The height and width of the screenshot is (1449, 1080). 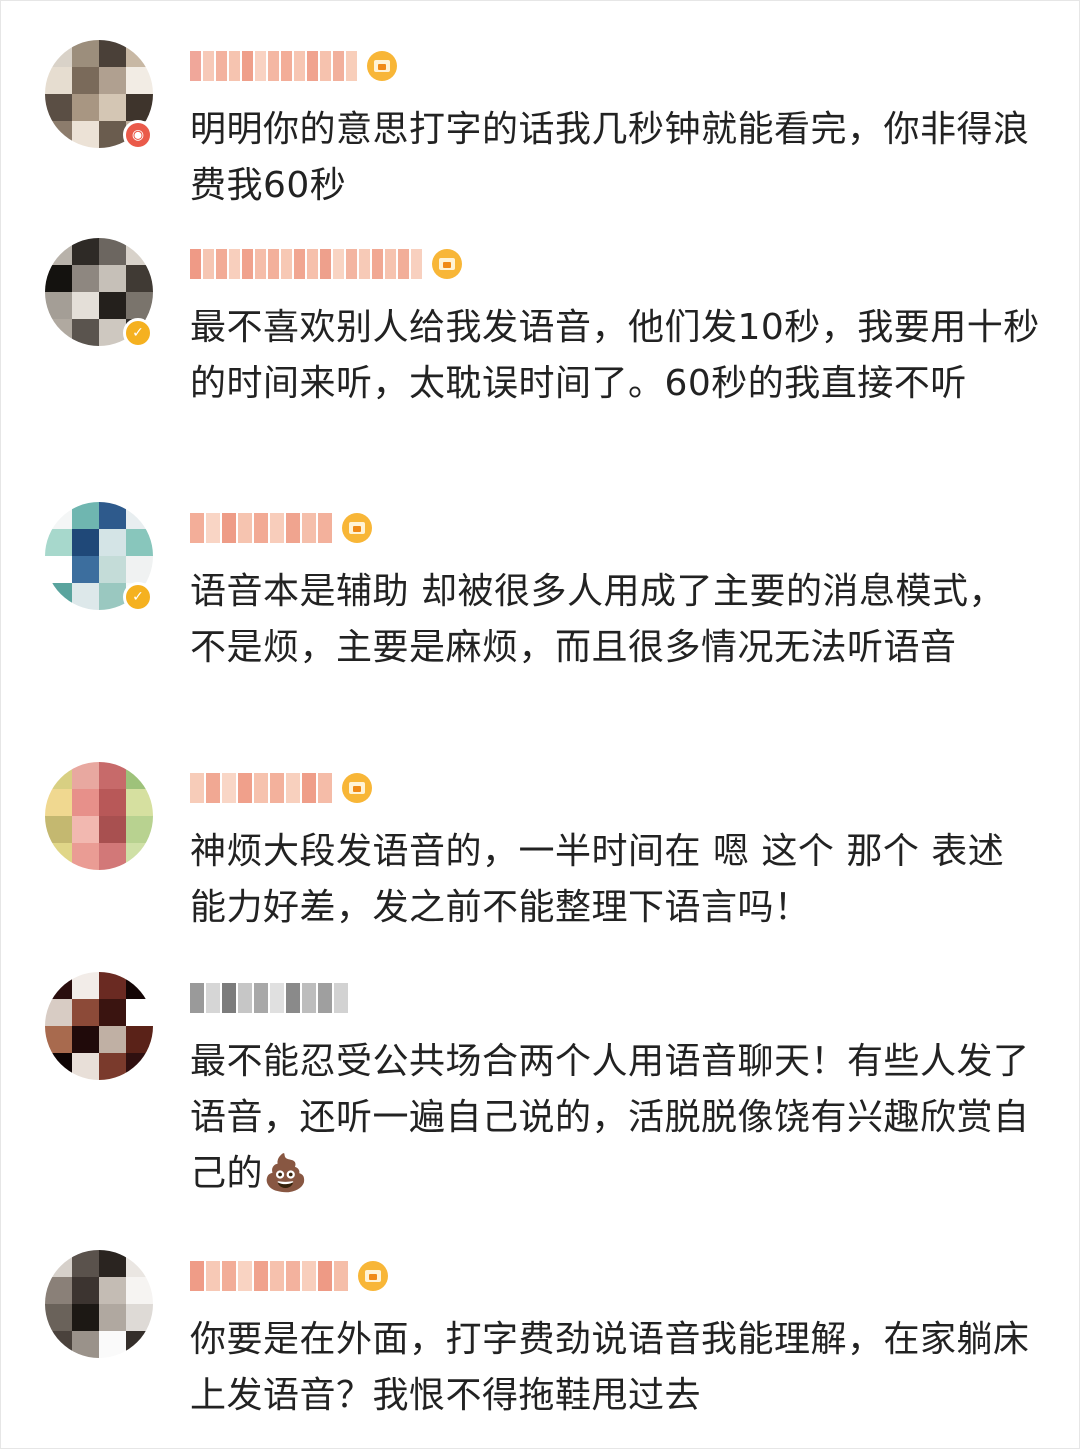 I want to click on member-crown-icon, so click(x=357, y=528).